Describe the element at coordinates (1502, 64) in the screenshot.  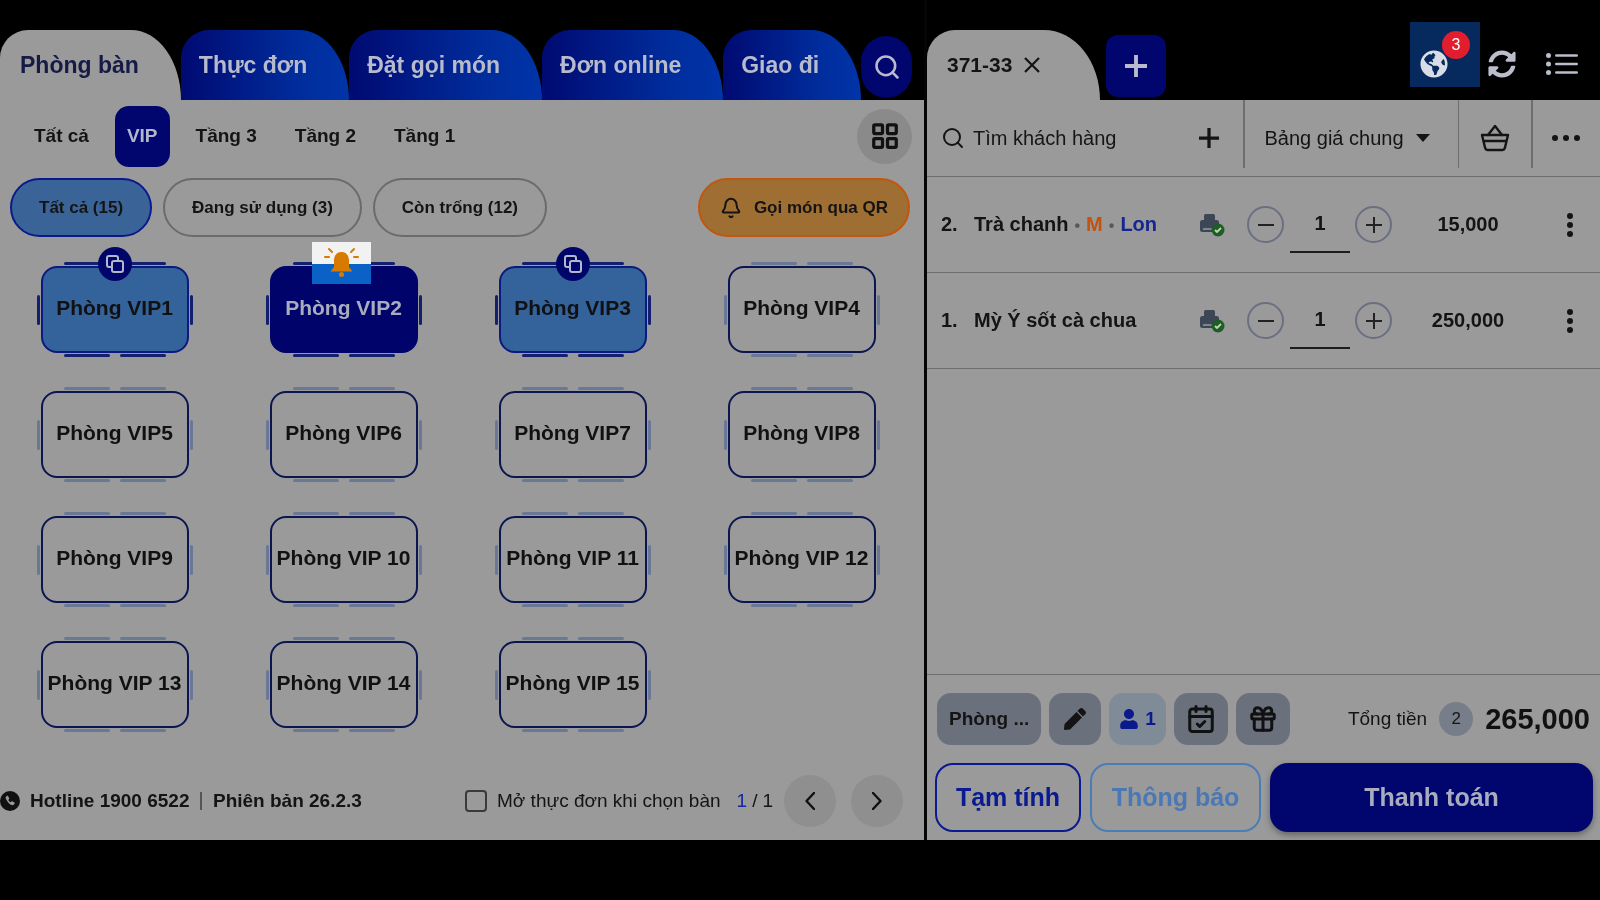
I see `refresh-icon` at that location.